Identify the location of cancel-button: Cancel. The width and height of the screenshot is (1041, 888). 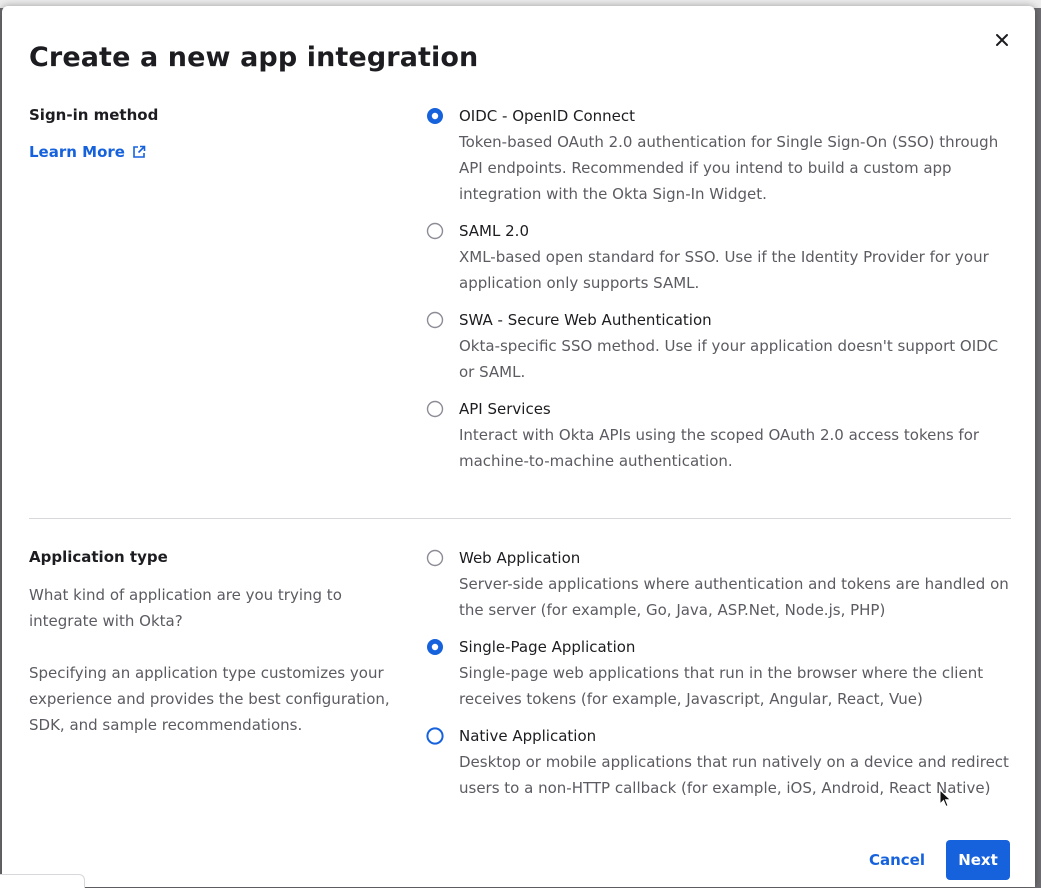
(897, 860).